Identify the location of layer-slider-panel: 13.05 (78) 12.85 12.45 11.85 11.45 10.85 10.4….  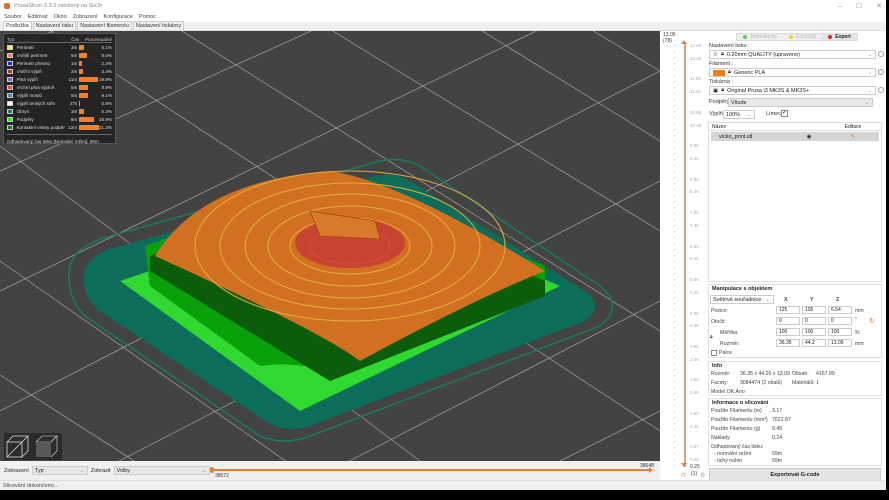
(683, 255).